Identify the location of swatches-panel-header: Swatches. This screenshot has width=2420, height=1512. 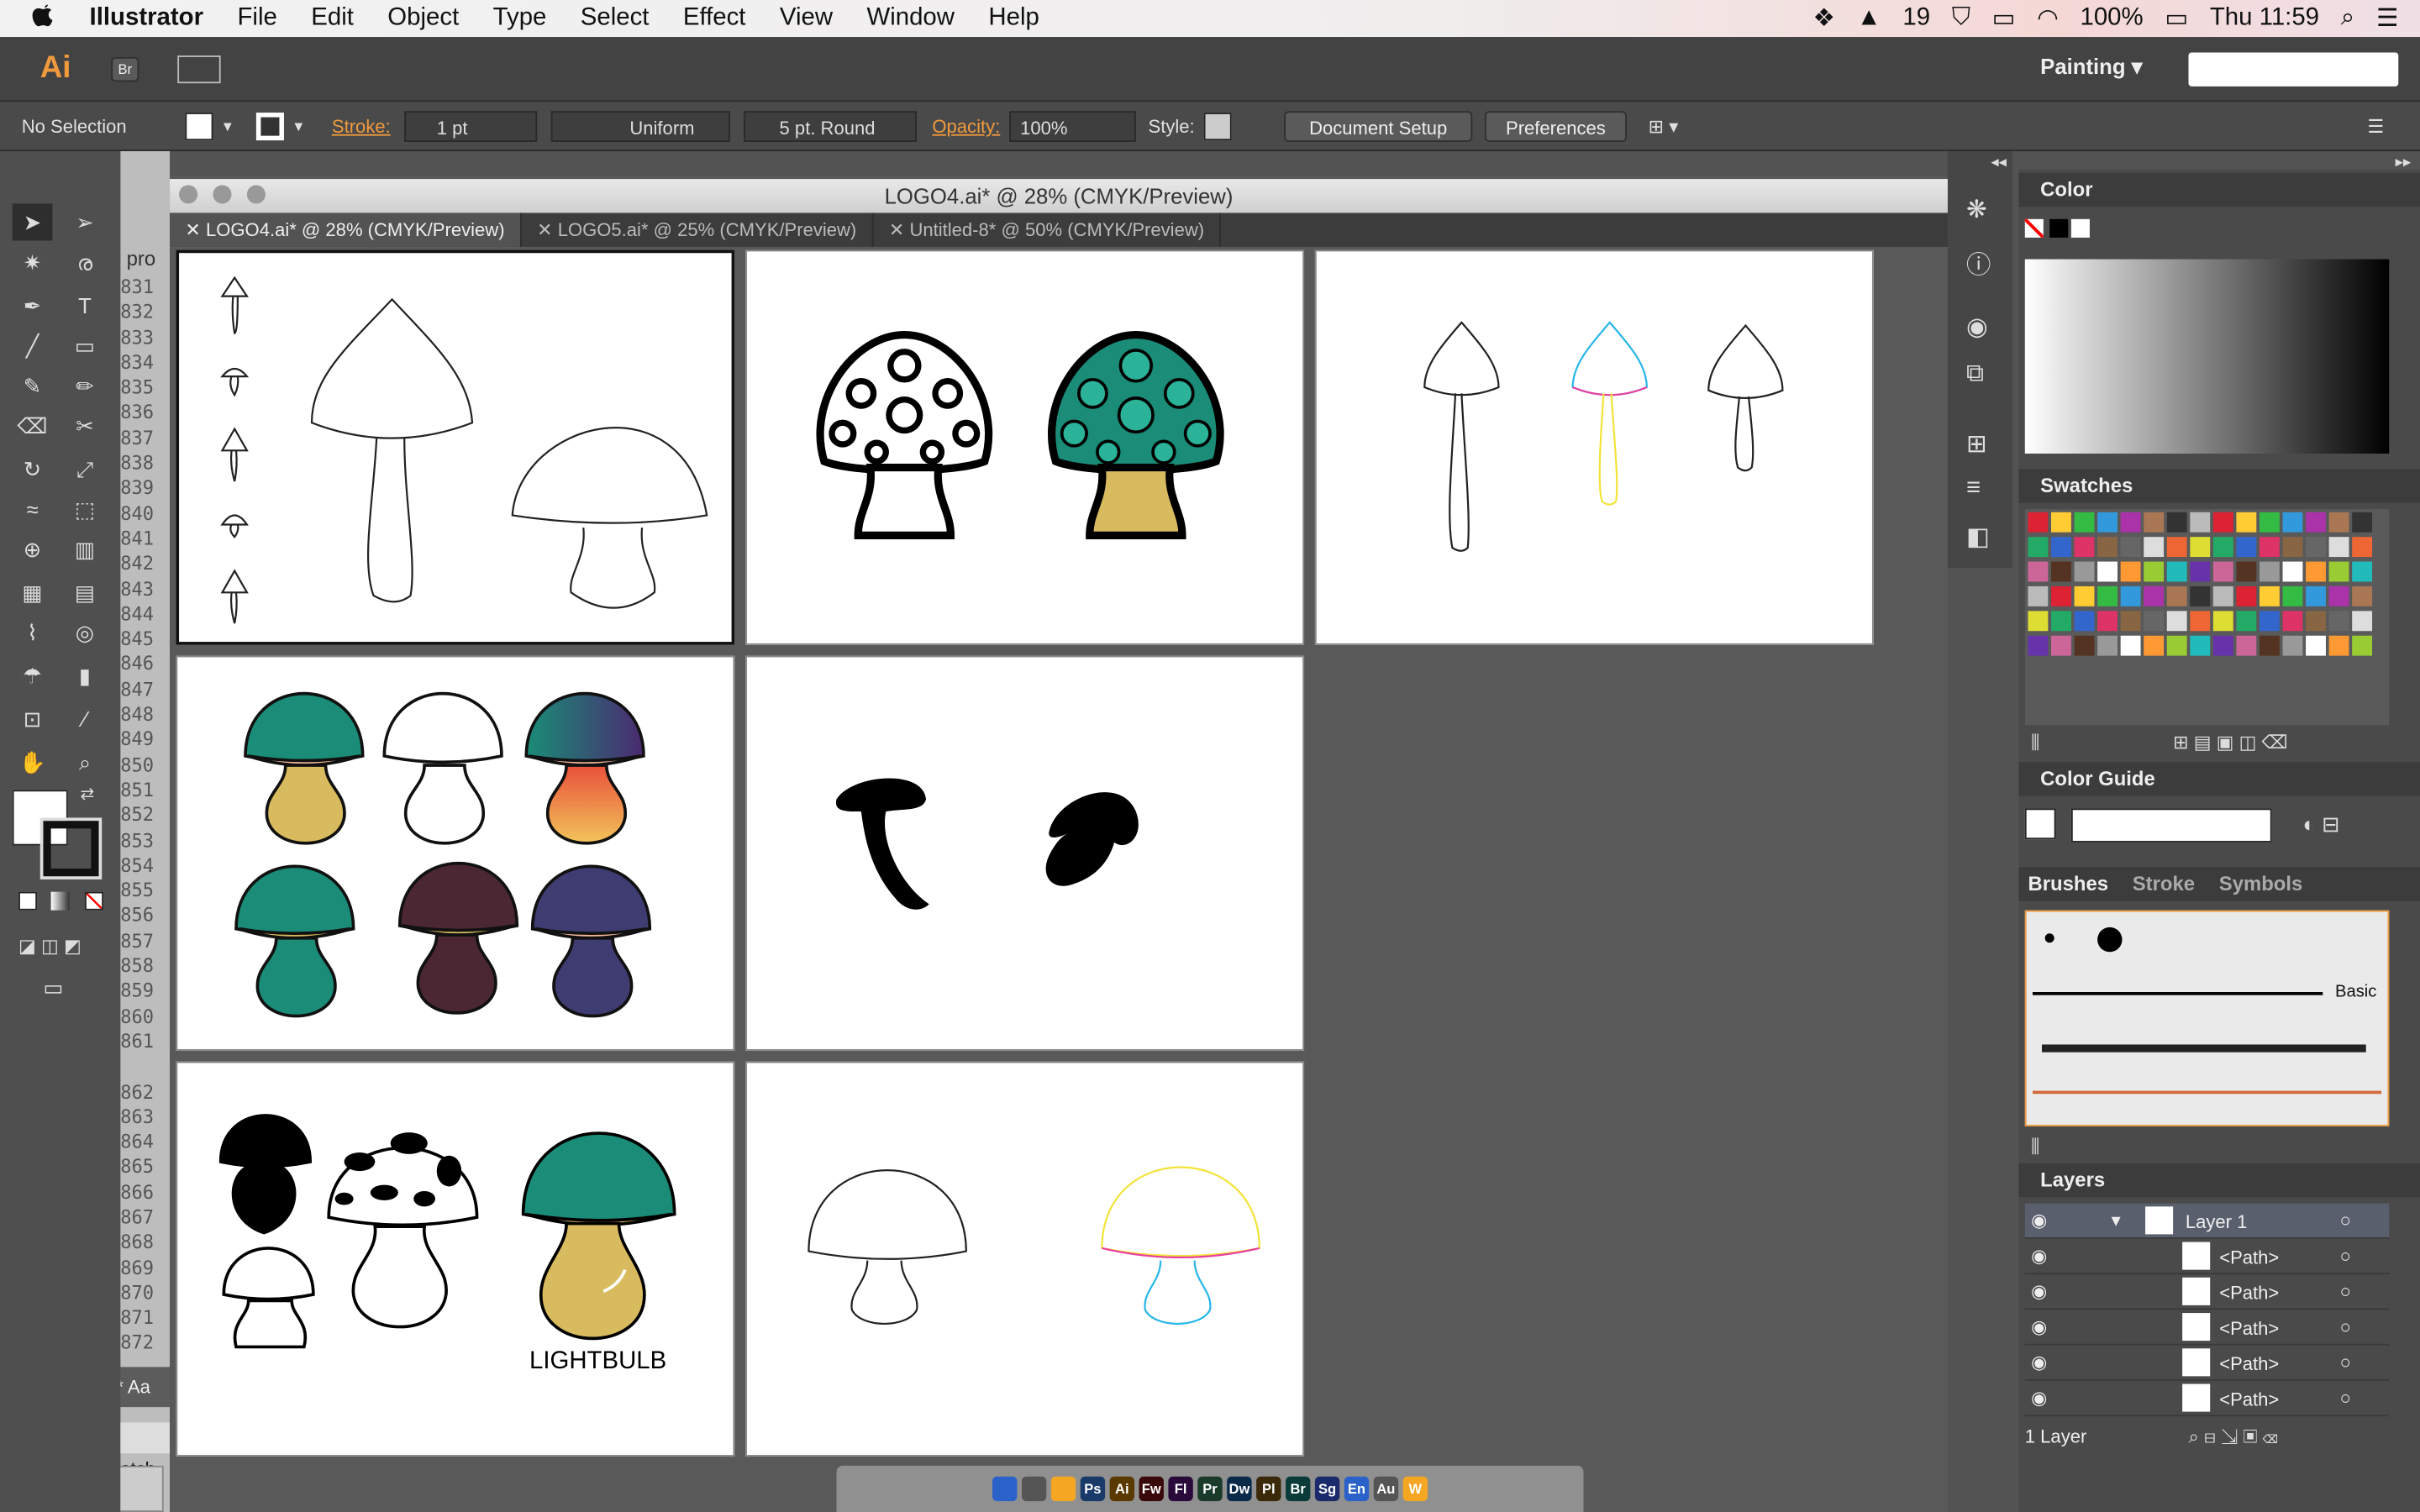
(2219, 486).